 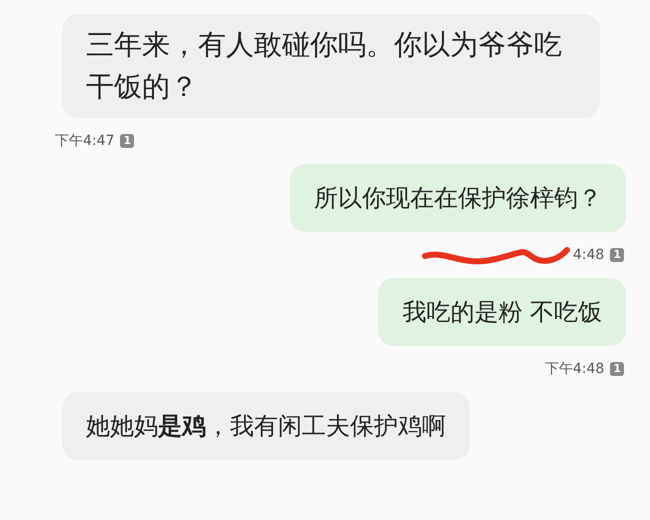 I want to click on timestamp: 4:48, so click(x=588, y=255).